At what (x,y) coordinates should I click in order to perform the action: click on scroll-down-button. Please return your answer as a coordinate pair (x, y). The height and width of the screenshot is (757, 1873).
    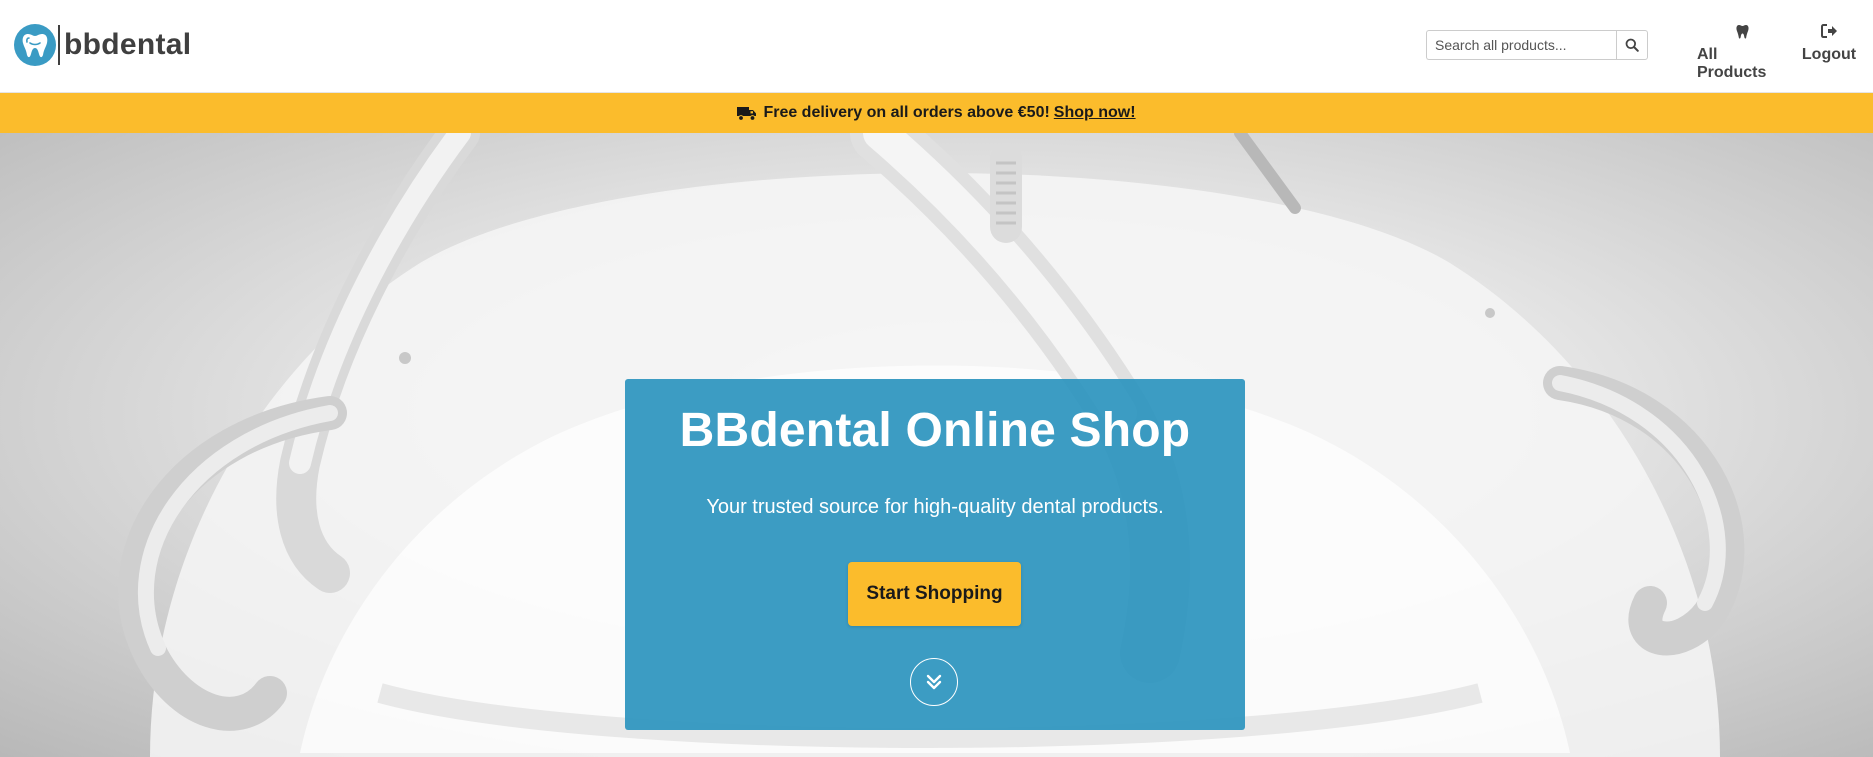
    Looking at the image, I should click on (934, 682).